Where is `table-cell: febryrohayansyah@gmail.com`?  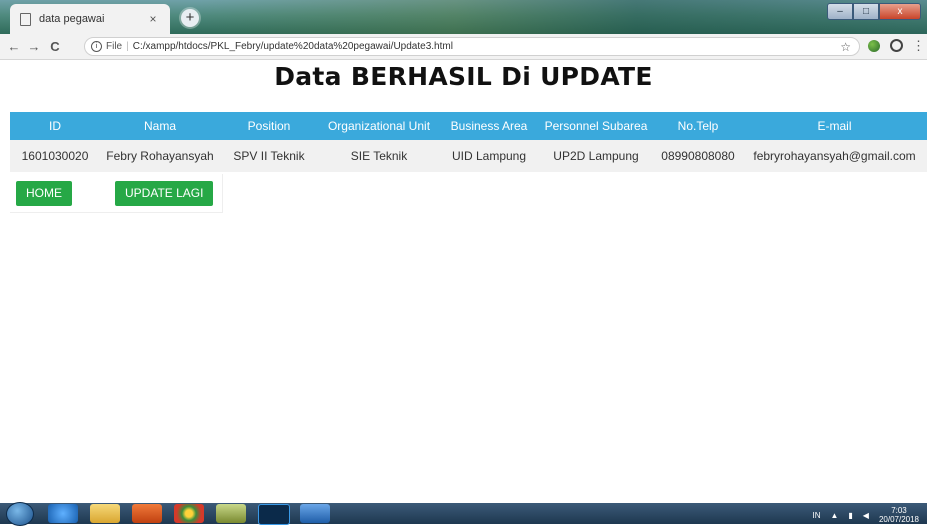
table-cell: febryrohayansyah@gmail.com is located at coordinates (834, 156).